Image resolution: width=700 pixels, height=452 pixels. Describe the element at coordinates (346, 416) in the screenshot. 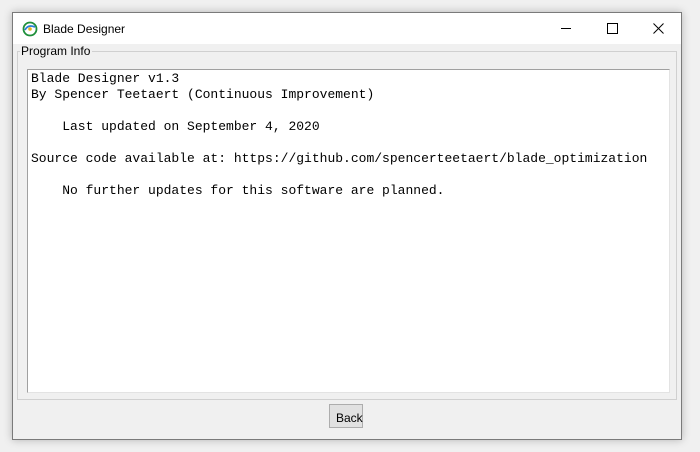

I see `back-button: Back` at that location.